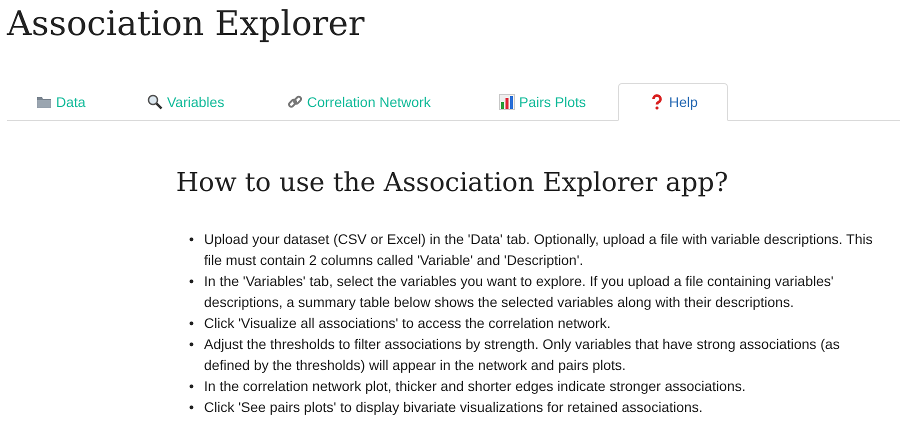 The height and width of the screenshot is (439, 900). What do you see at coordinates (542, 250) in the screenshot?
I see `help-step: Upload your dataset (CSV or Excel) in the 'Data' tab. Optionally, upload a file with variable descriptions. This file must contain 2 columns called 'Variable' and 'Description'.` at bounding box center [542, 250].